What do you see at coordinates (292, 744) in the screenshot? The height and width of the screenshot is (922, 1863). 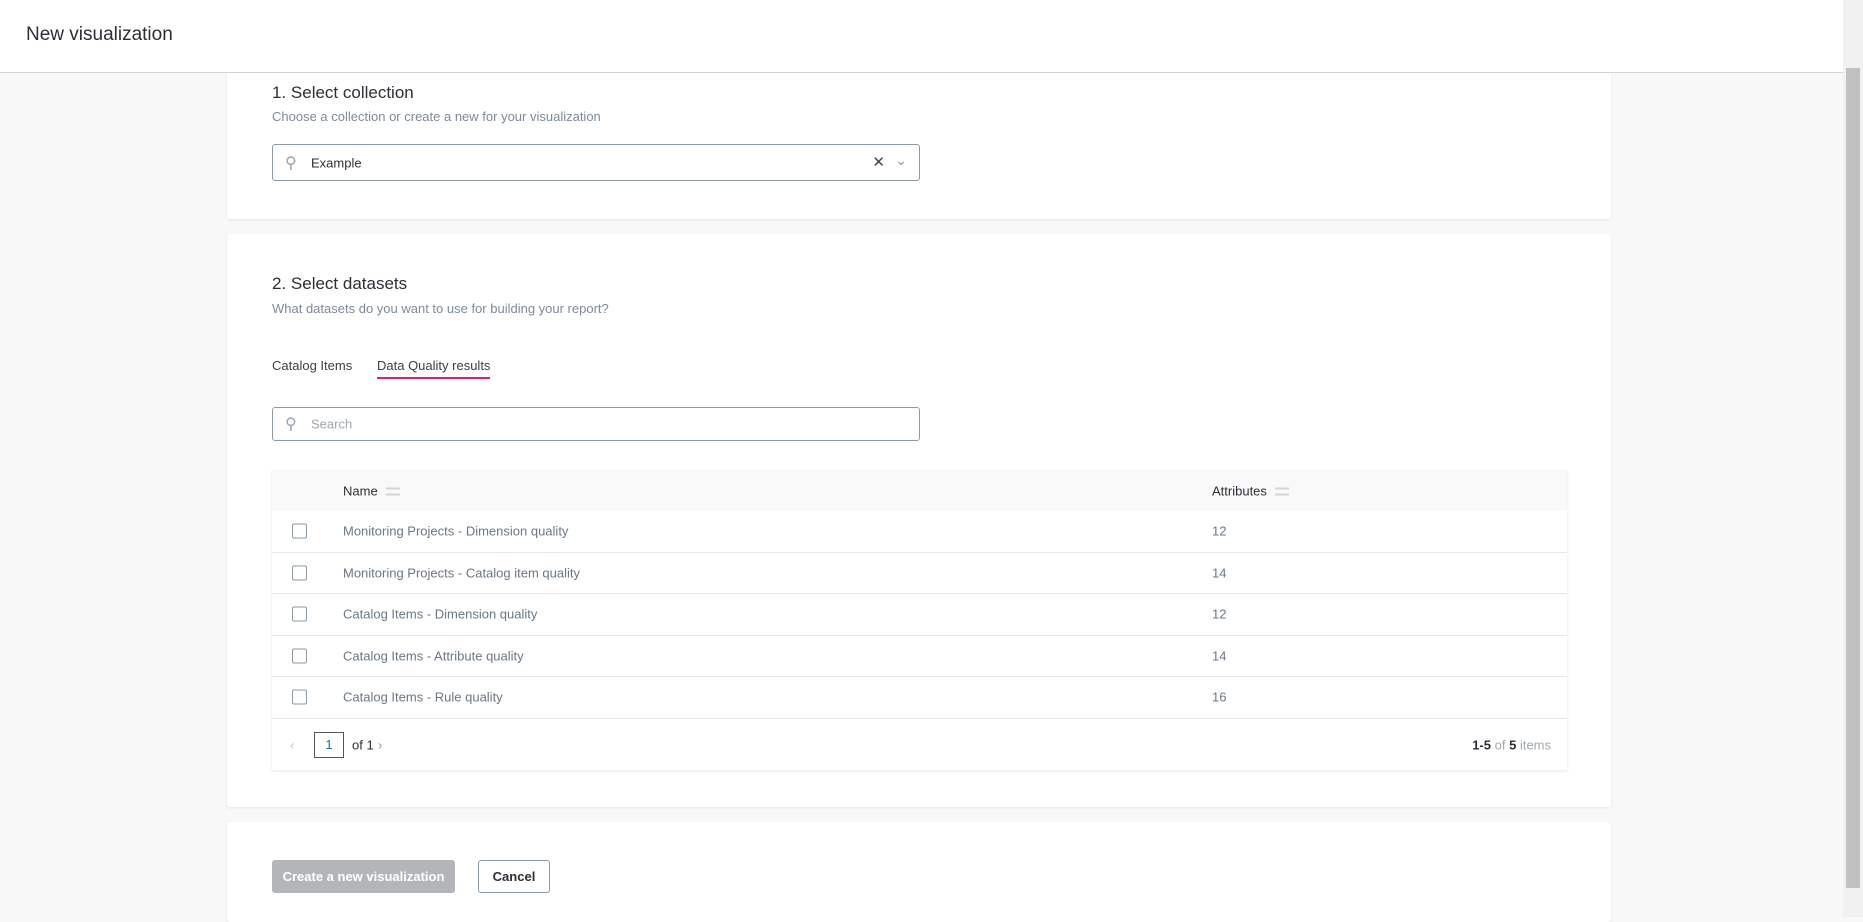 I see `prev-page-icon: ‹` at bounding box center [292, 744].